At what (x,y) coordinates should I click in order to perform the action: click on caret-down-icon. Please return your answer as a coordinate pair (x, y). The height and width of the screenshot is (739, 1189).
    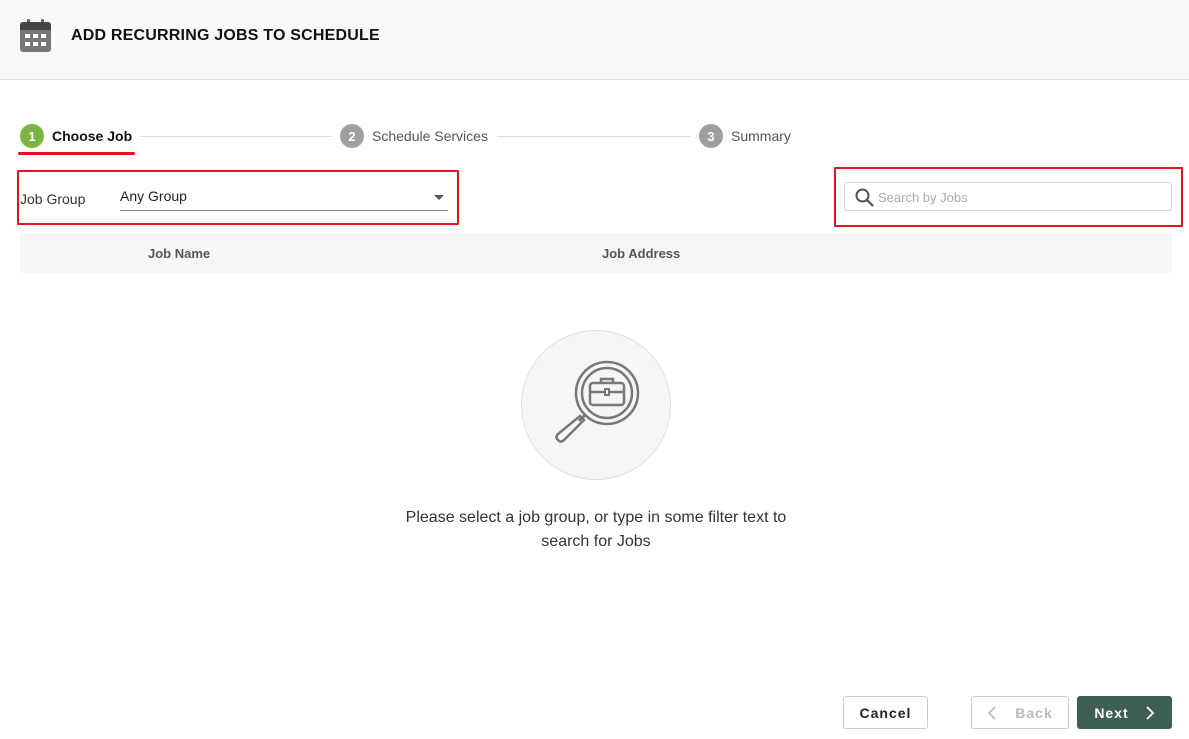
    Looking at the image, I should click on (439, 197).